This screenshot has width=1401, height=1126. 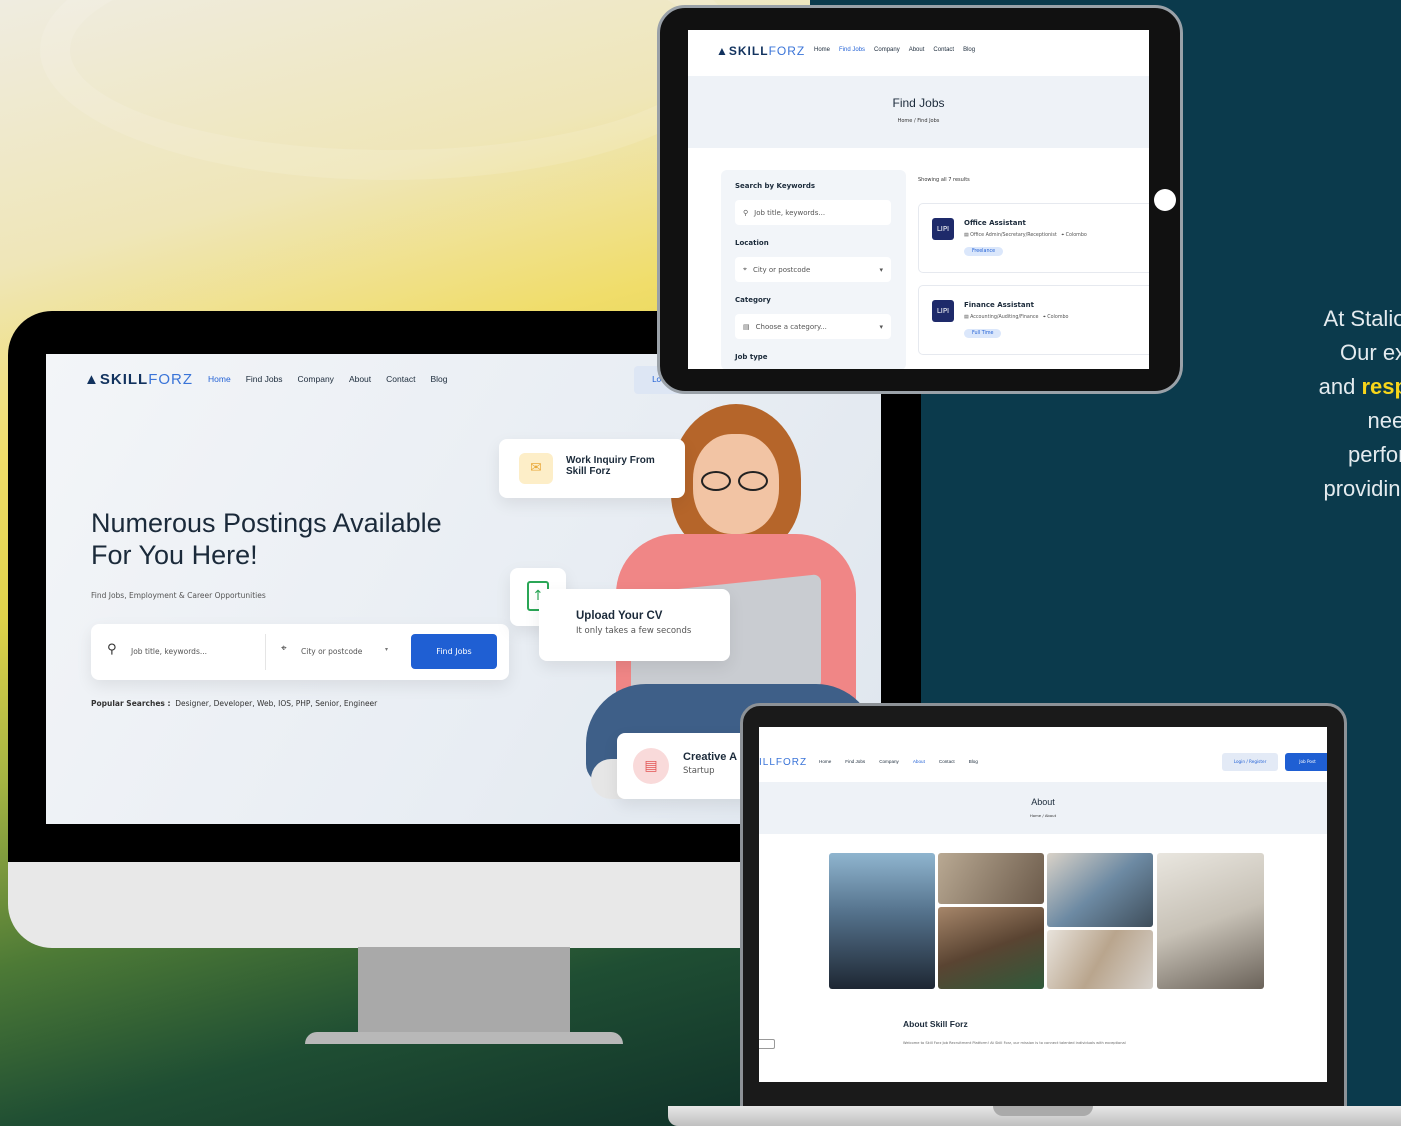 What do you see at coordinates (944, 180) in the screenshot?
I see `results-count: Showing all 7 results` at bounding box center [944, 180].